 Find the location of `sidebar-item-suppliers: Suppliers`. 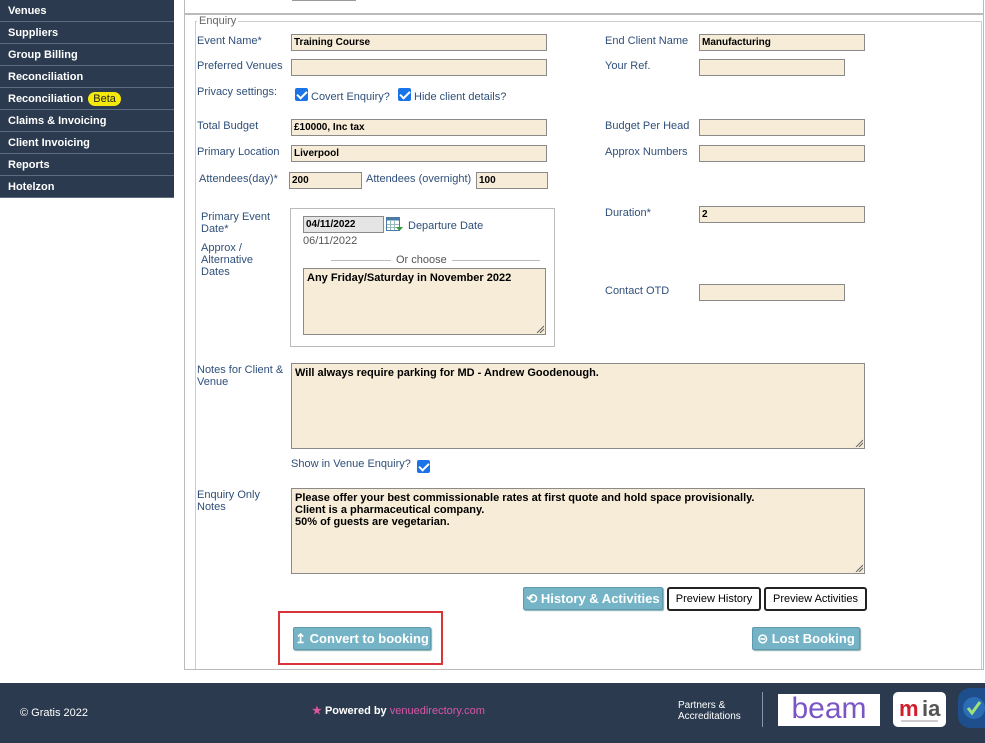

sidebar-item-suppliers: Suppliers is located at coordinates (87, 33).